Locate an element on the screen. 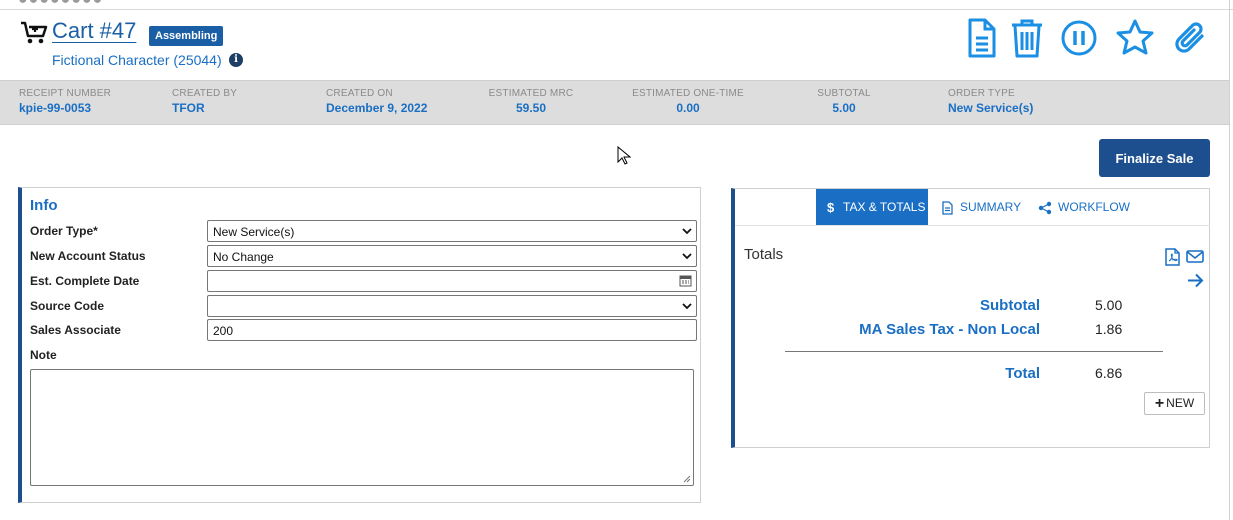 The height and width of the screenshot is (520, 1233). meta-receipt-number: RECEIPT NUMBER kpie-99-0053 is located at coordinates (65, 101).